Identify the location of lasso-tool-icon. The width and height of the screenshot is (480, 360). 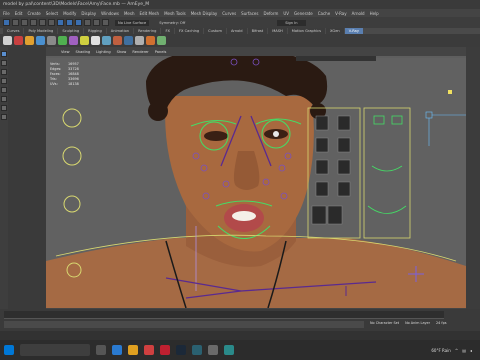
(4, 63).